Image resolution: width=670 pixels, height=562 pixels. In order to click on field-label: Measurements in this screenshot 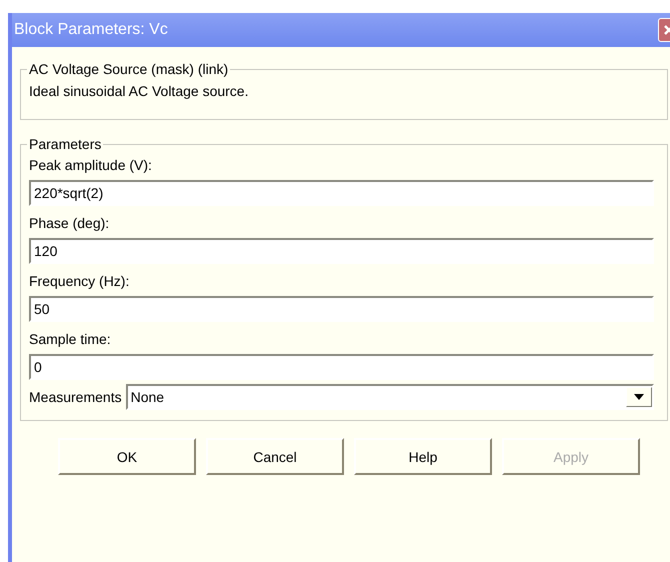, I will do `click(75, 397)`.